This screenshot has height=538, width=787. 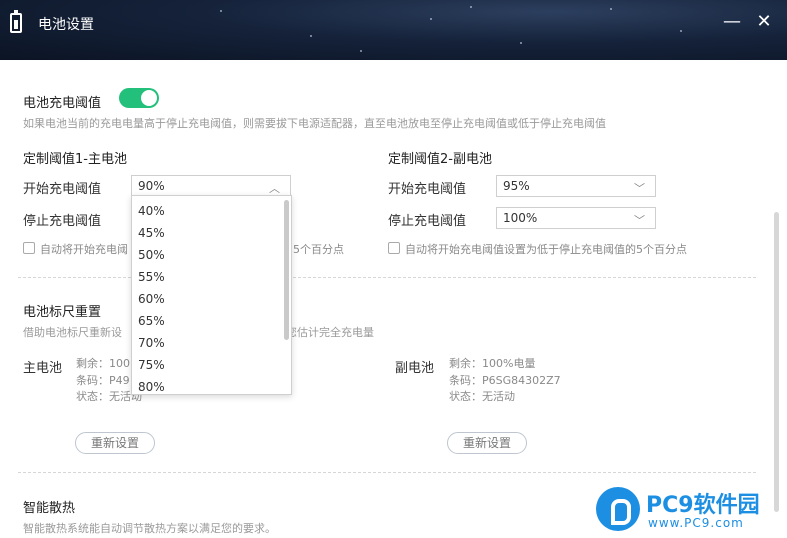 I want to click on dropdown-option: 75%, so click(x=207, y=365).